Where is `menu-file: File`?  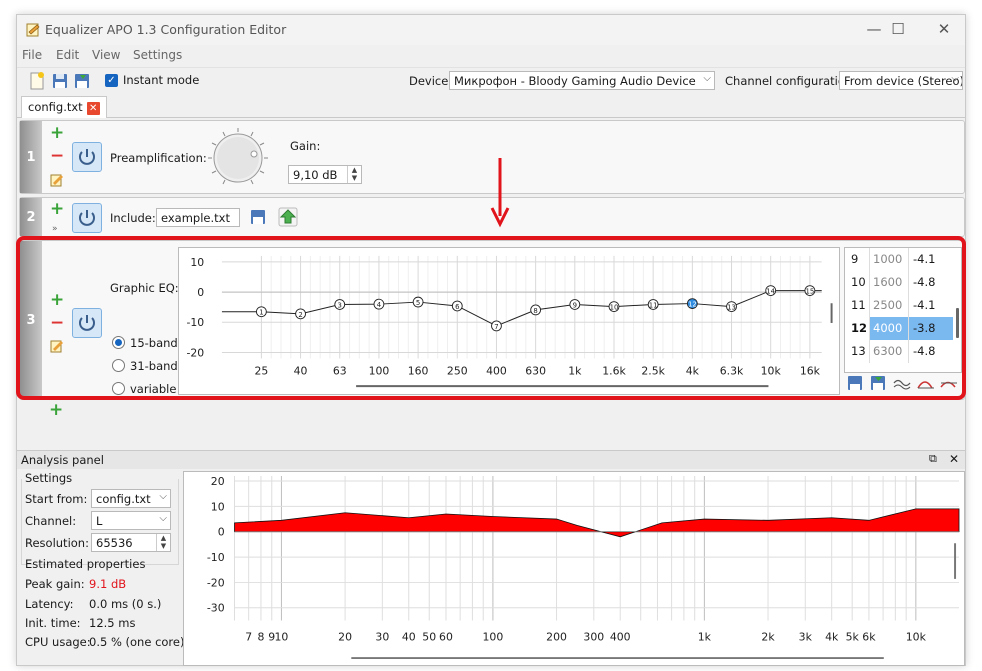
menu-file: File is located at coordinates (32, 55).